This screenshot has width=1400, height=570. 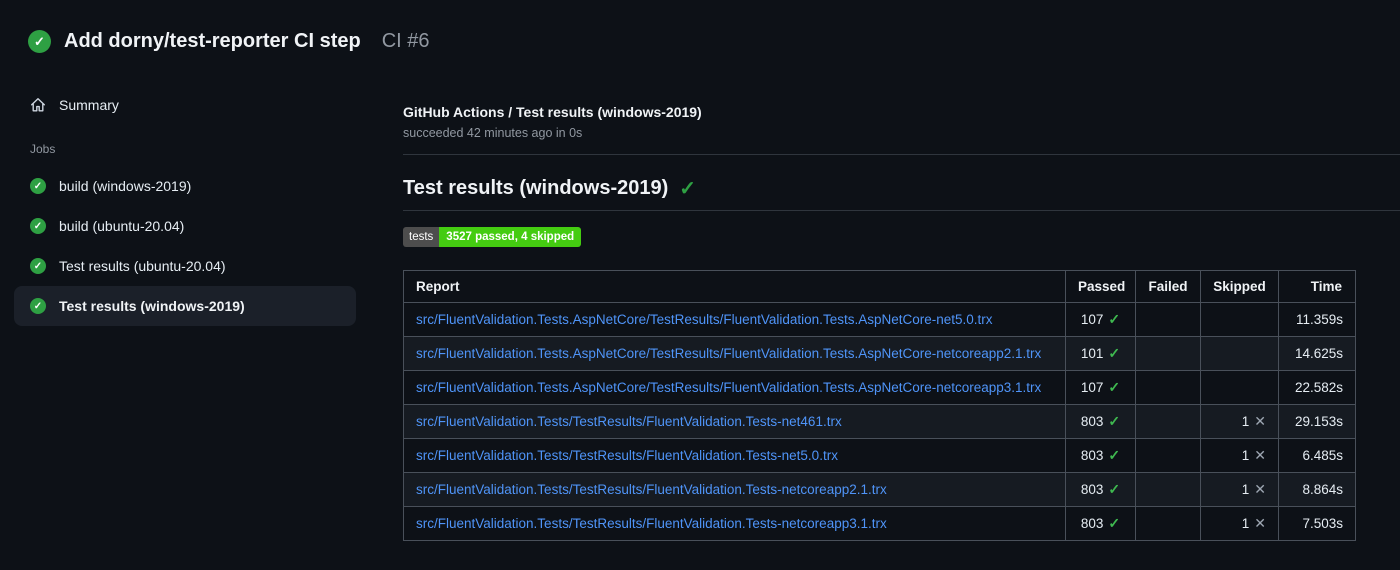 I want to click on job-label: Test results (ubuntu-20.04), so click(x=142, y=266).